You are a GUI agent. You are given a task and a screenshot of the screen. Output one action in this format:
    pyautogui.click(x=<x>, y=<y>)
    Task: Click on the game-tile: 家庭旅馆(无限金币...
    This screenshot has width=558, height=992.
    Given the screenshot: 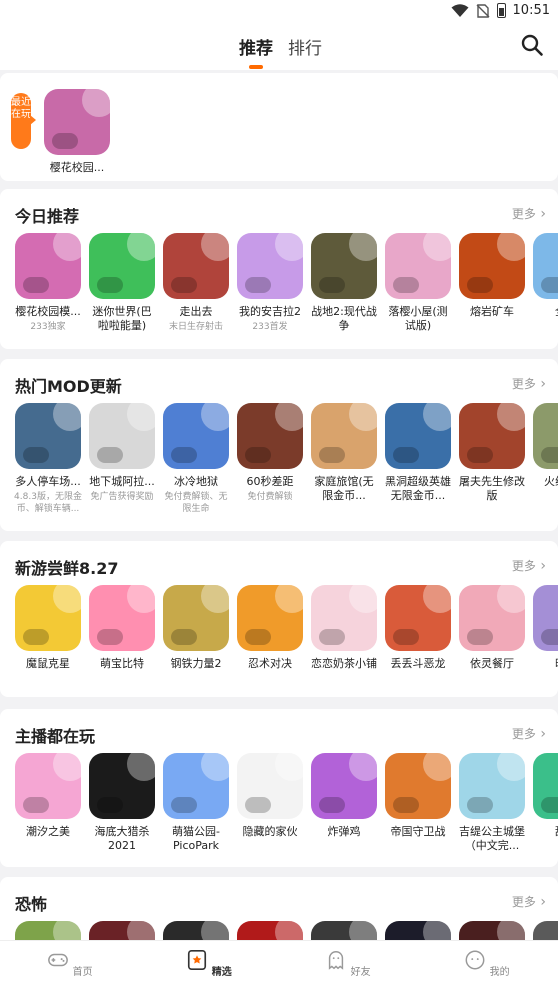 What is the action you would take?
    pyautogui.click(x=344, y=459)
    